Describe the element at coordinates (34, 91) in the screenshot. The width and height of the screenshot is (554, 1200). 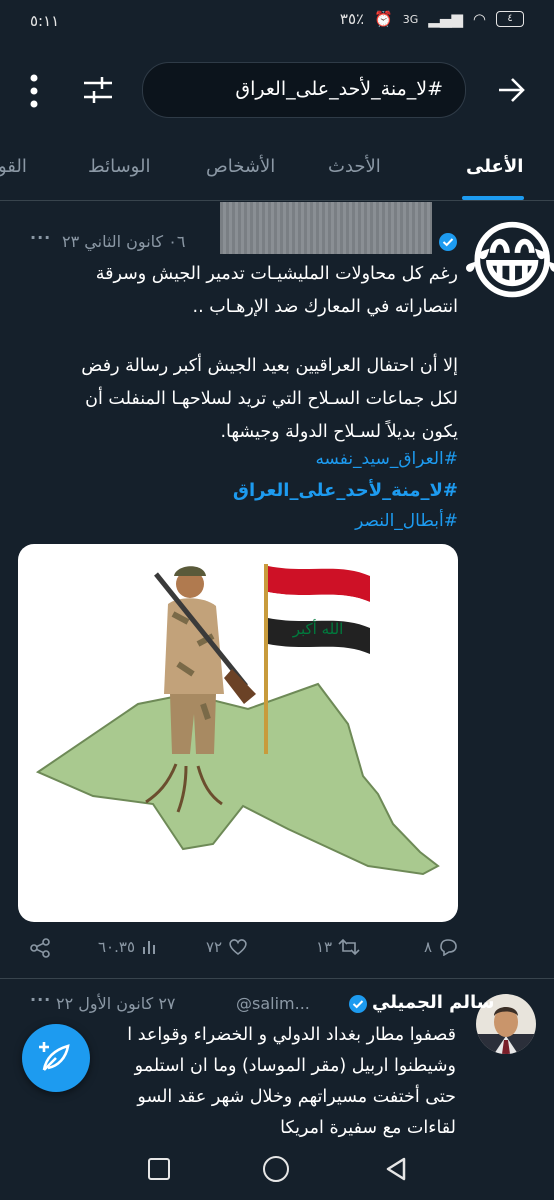
I see `more-options-icon` at that location.